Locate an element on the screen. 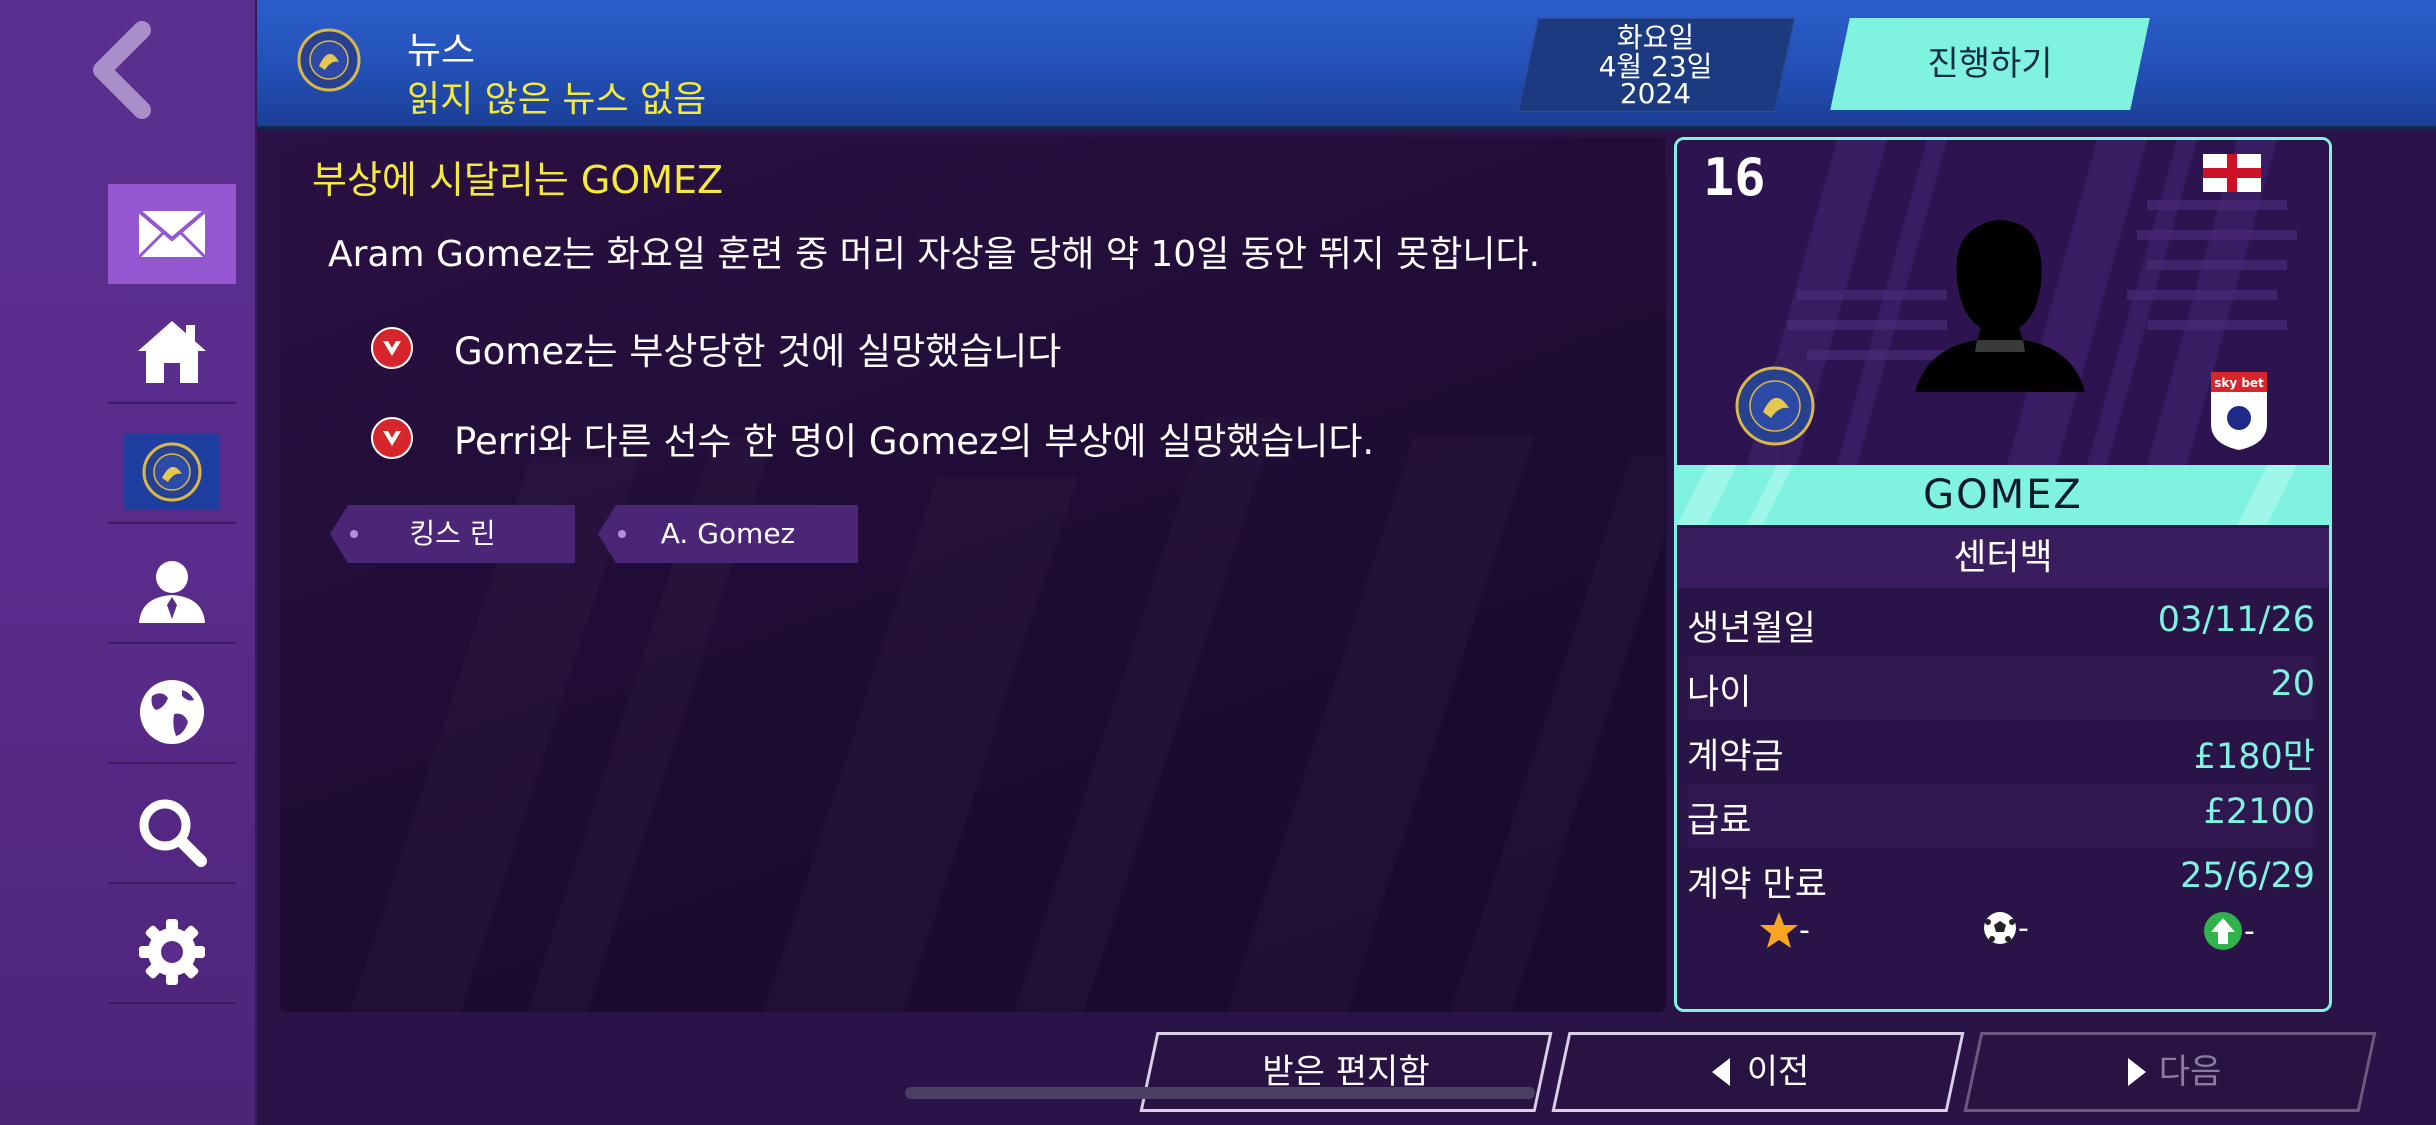 Image resolution: width=2436 pixels, height=1125 pixels. tag-label: A. Gomez is located at coordinates (728, 533).